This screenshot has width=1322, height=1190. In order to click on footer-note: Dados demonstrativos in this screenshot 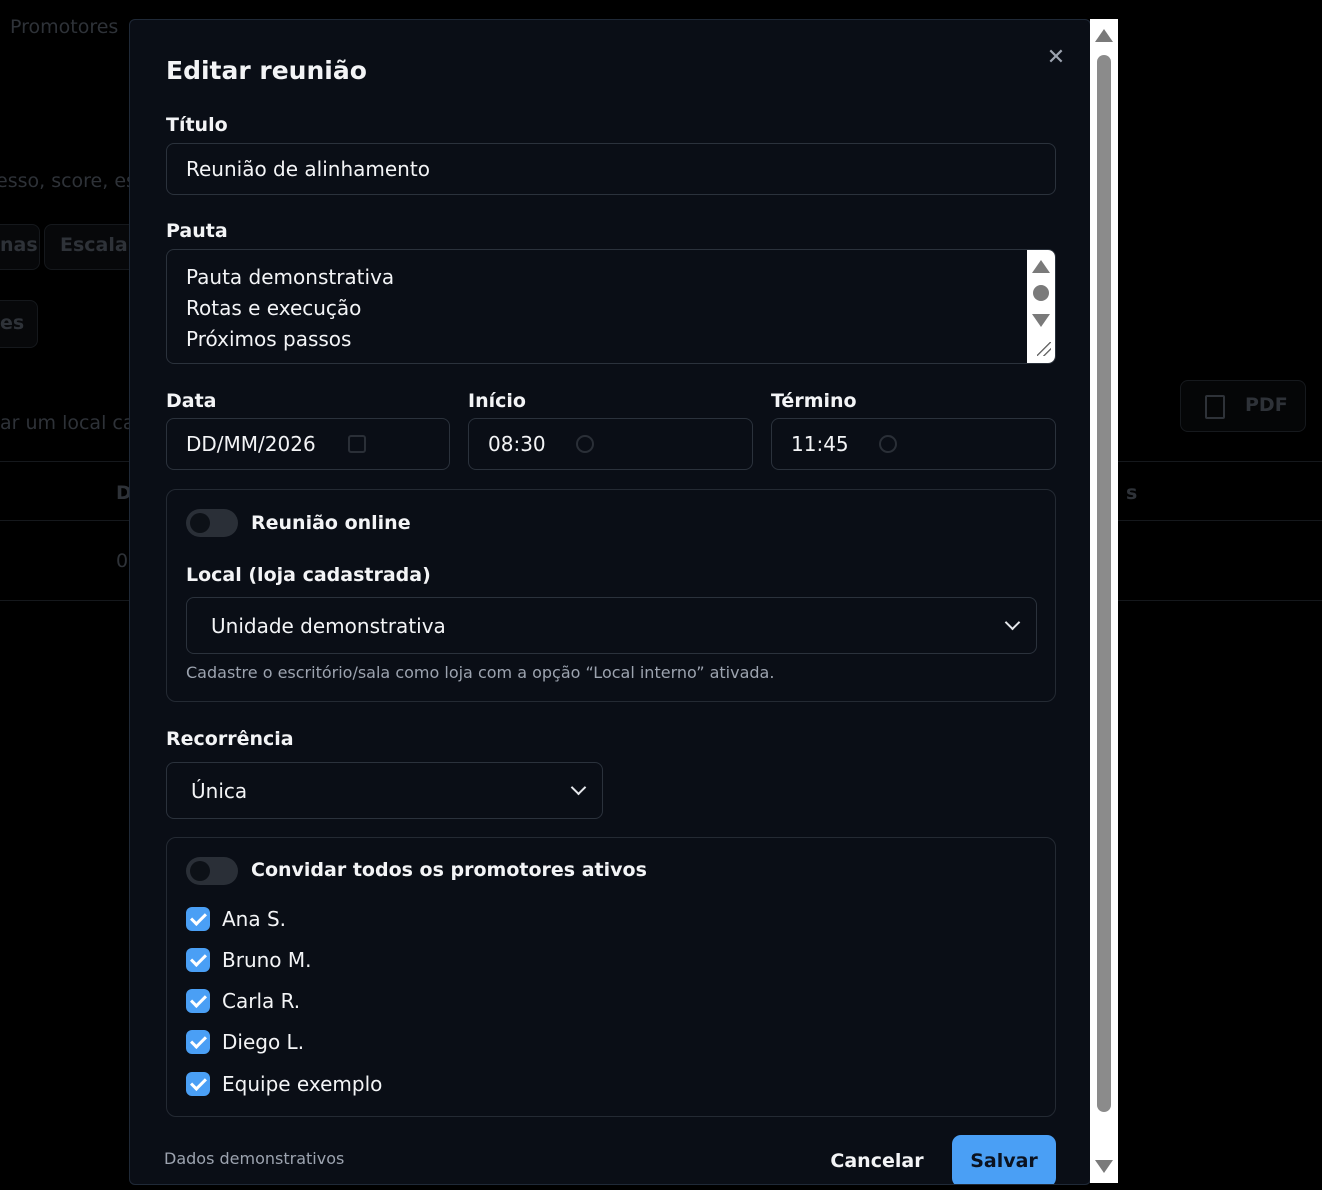, I will do `click(254, 1158)`.